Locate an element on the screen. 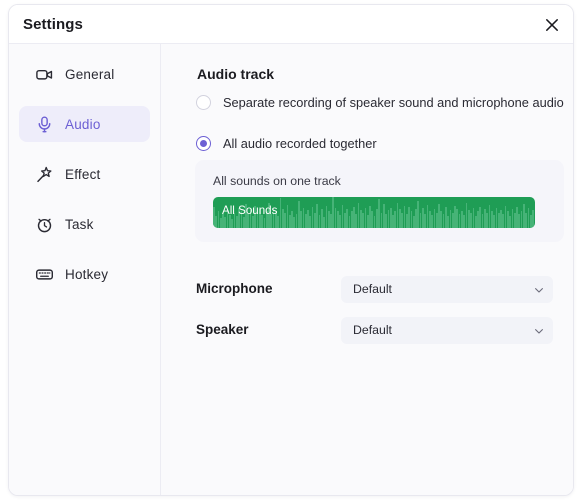  radio-label: All audio recorded together is located at coordinates (300, 143).